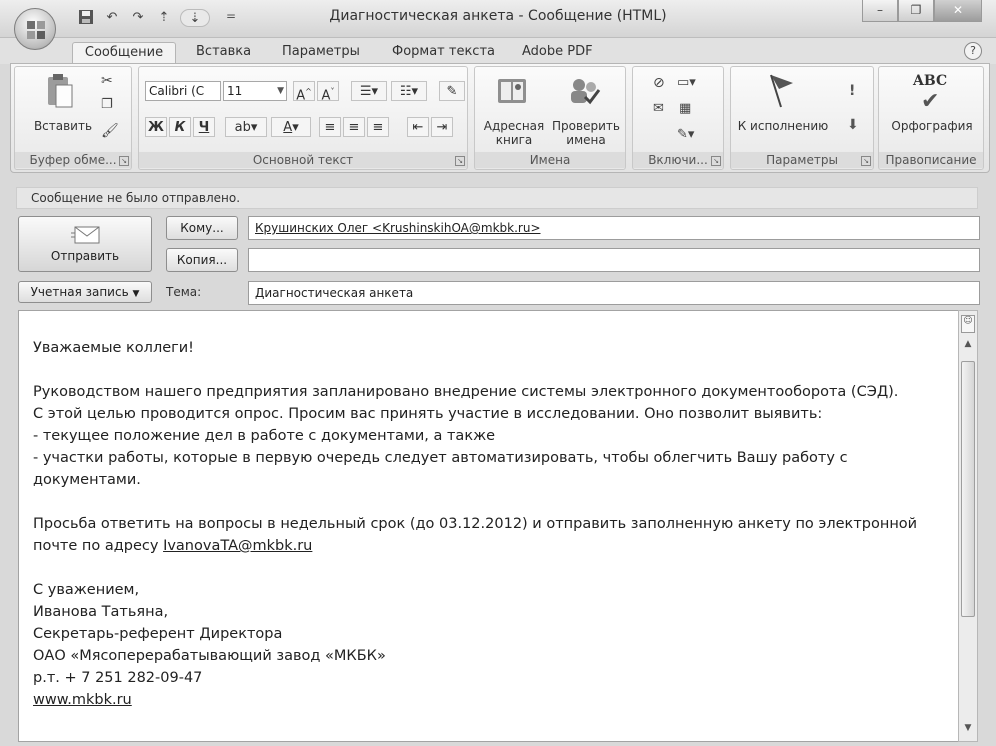  What do you see at coordinates (291, 127) in the screenshot?
I see `font-color-icon: A▾` at bounding box center [291, 127].